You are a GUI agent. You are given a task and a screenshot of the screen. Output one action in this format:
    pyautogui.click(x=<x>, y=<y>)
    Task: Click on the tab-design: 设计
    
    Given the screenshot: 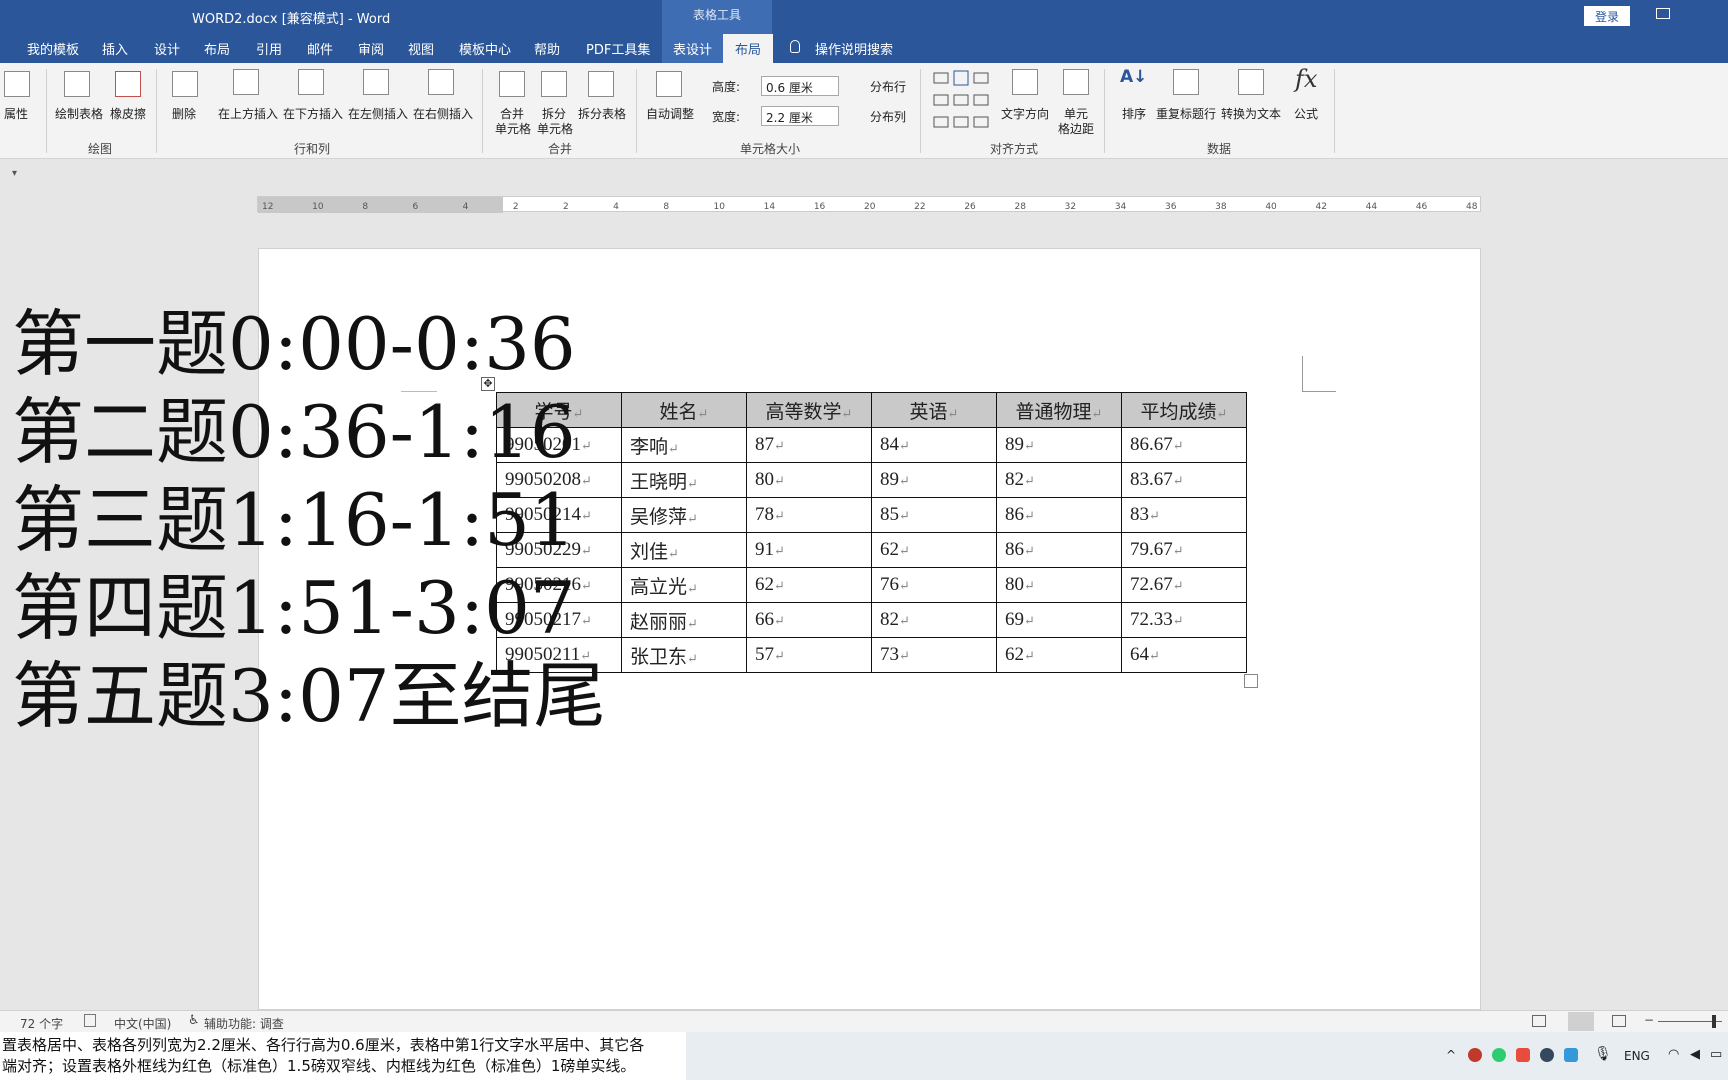 What is the action you would take?
    pyautogui.click(x=167, y=48)
    